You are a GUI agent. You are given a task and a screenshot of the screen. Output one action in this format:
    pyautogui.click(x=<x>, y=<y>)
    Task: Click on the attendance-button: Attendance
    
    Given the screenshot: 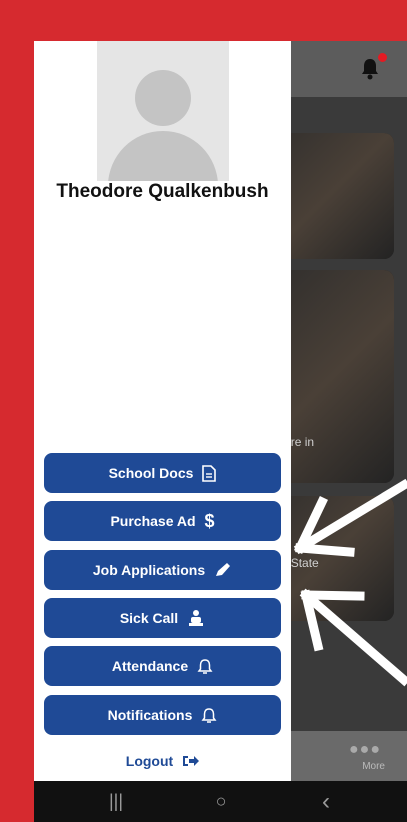 What is the action you would take?
    pyautogui.click(x=162, y=666)
    